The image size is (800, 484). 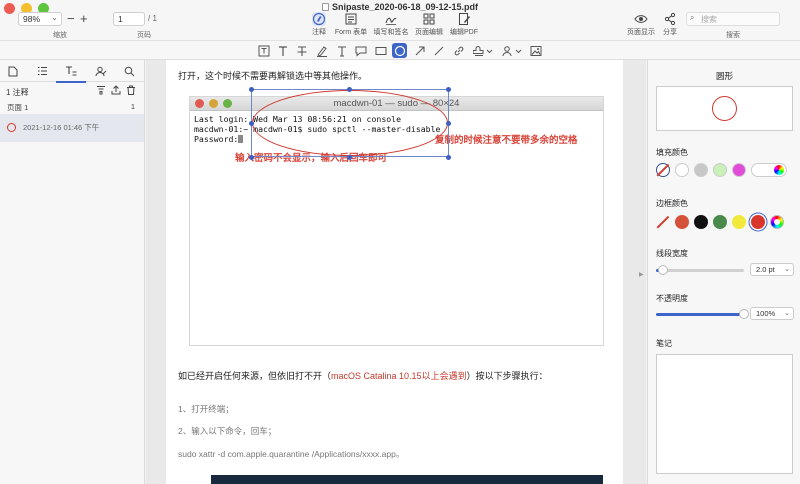 I want to click on ellipse-tool, so click(x=399, y=50).